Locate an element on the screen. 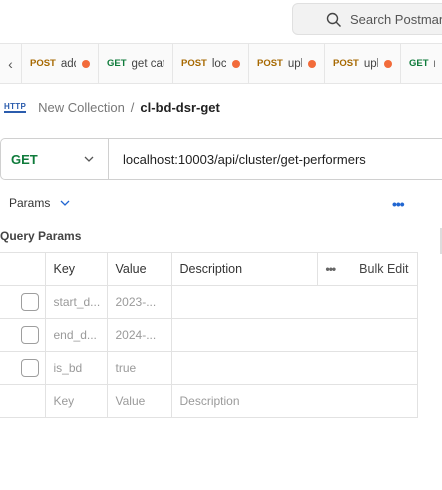 This screenshot has width=442, height=490. breadcrumb: HTTP New Collection / cl-bd-dsr-get is located at coordinates (112, 107).